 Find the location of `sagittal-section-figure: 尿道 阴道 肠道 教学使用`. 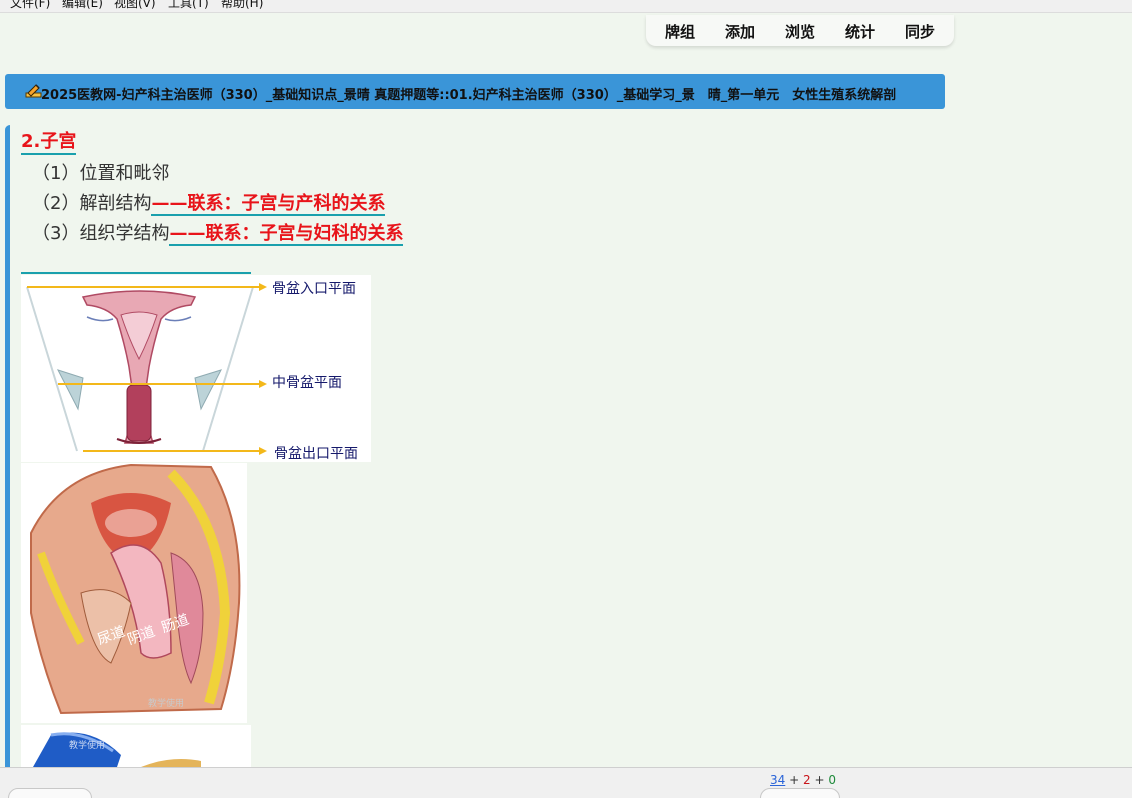

sagittal-section-figure: 尿道 阴道 肠道 教学使用 is located at coordinates (134, 593).